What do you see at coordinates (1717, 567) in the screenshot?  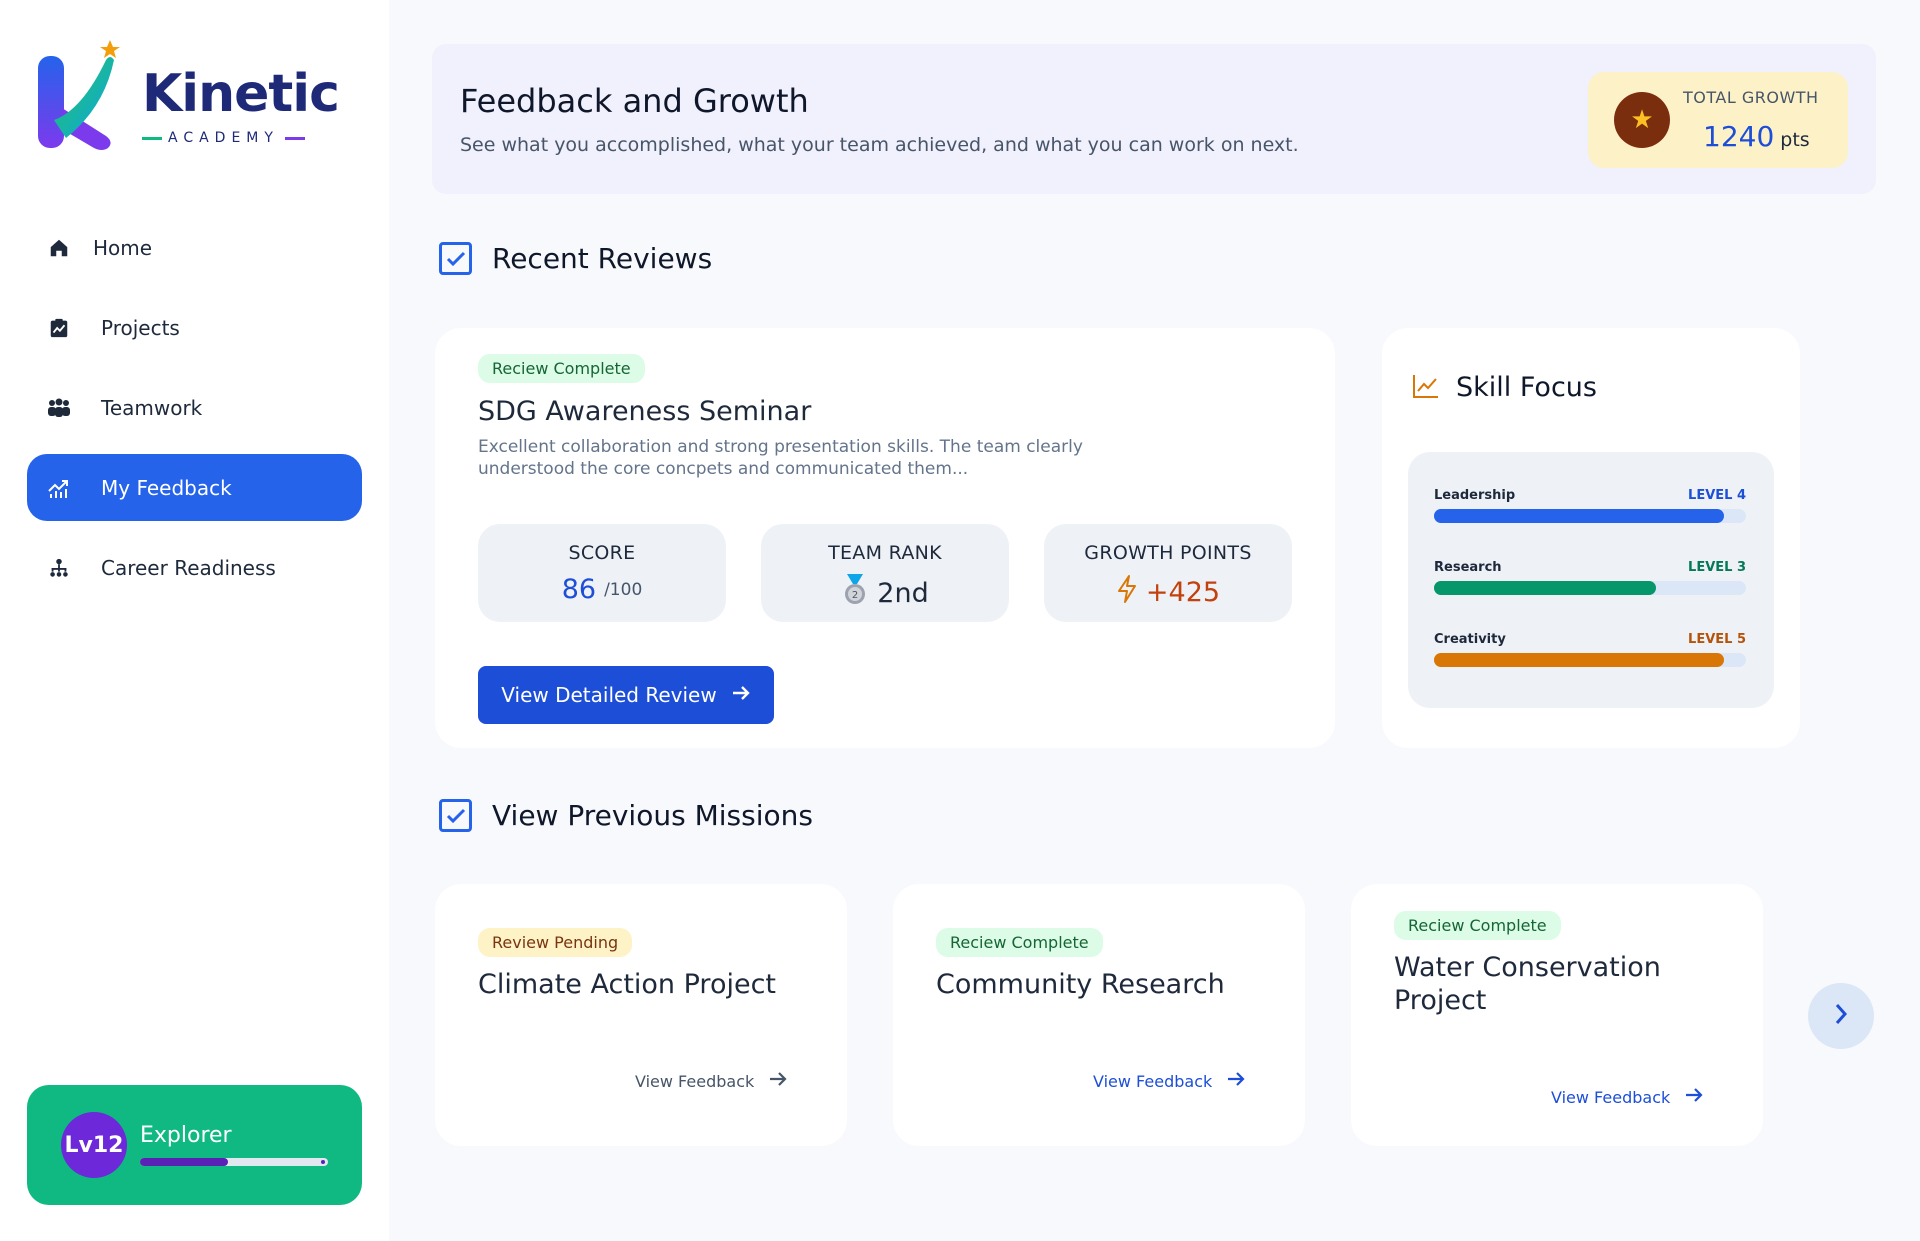 I see `skill-level: LEVEL 3` at bounding box center [1717, 567].